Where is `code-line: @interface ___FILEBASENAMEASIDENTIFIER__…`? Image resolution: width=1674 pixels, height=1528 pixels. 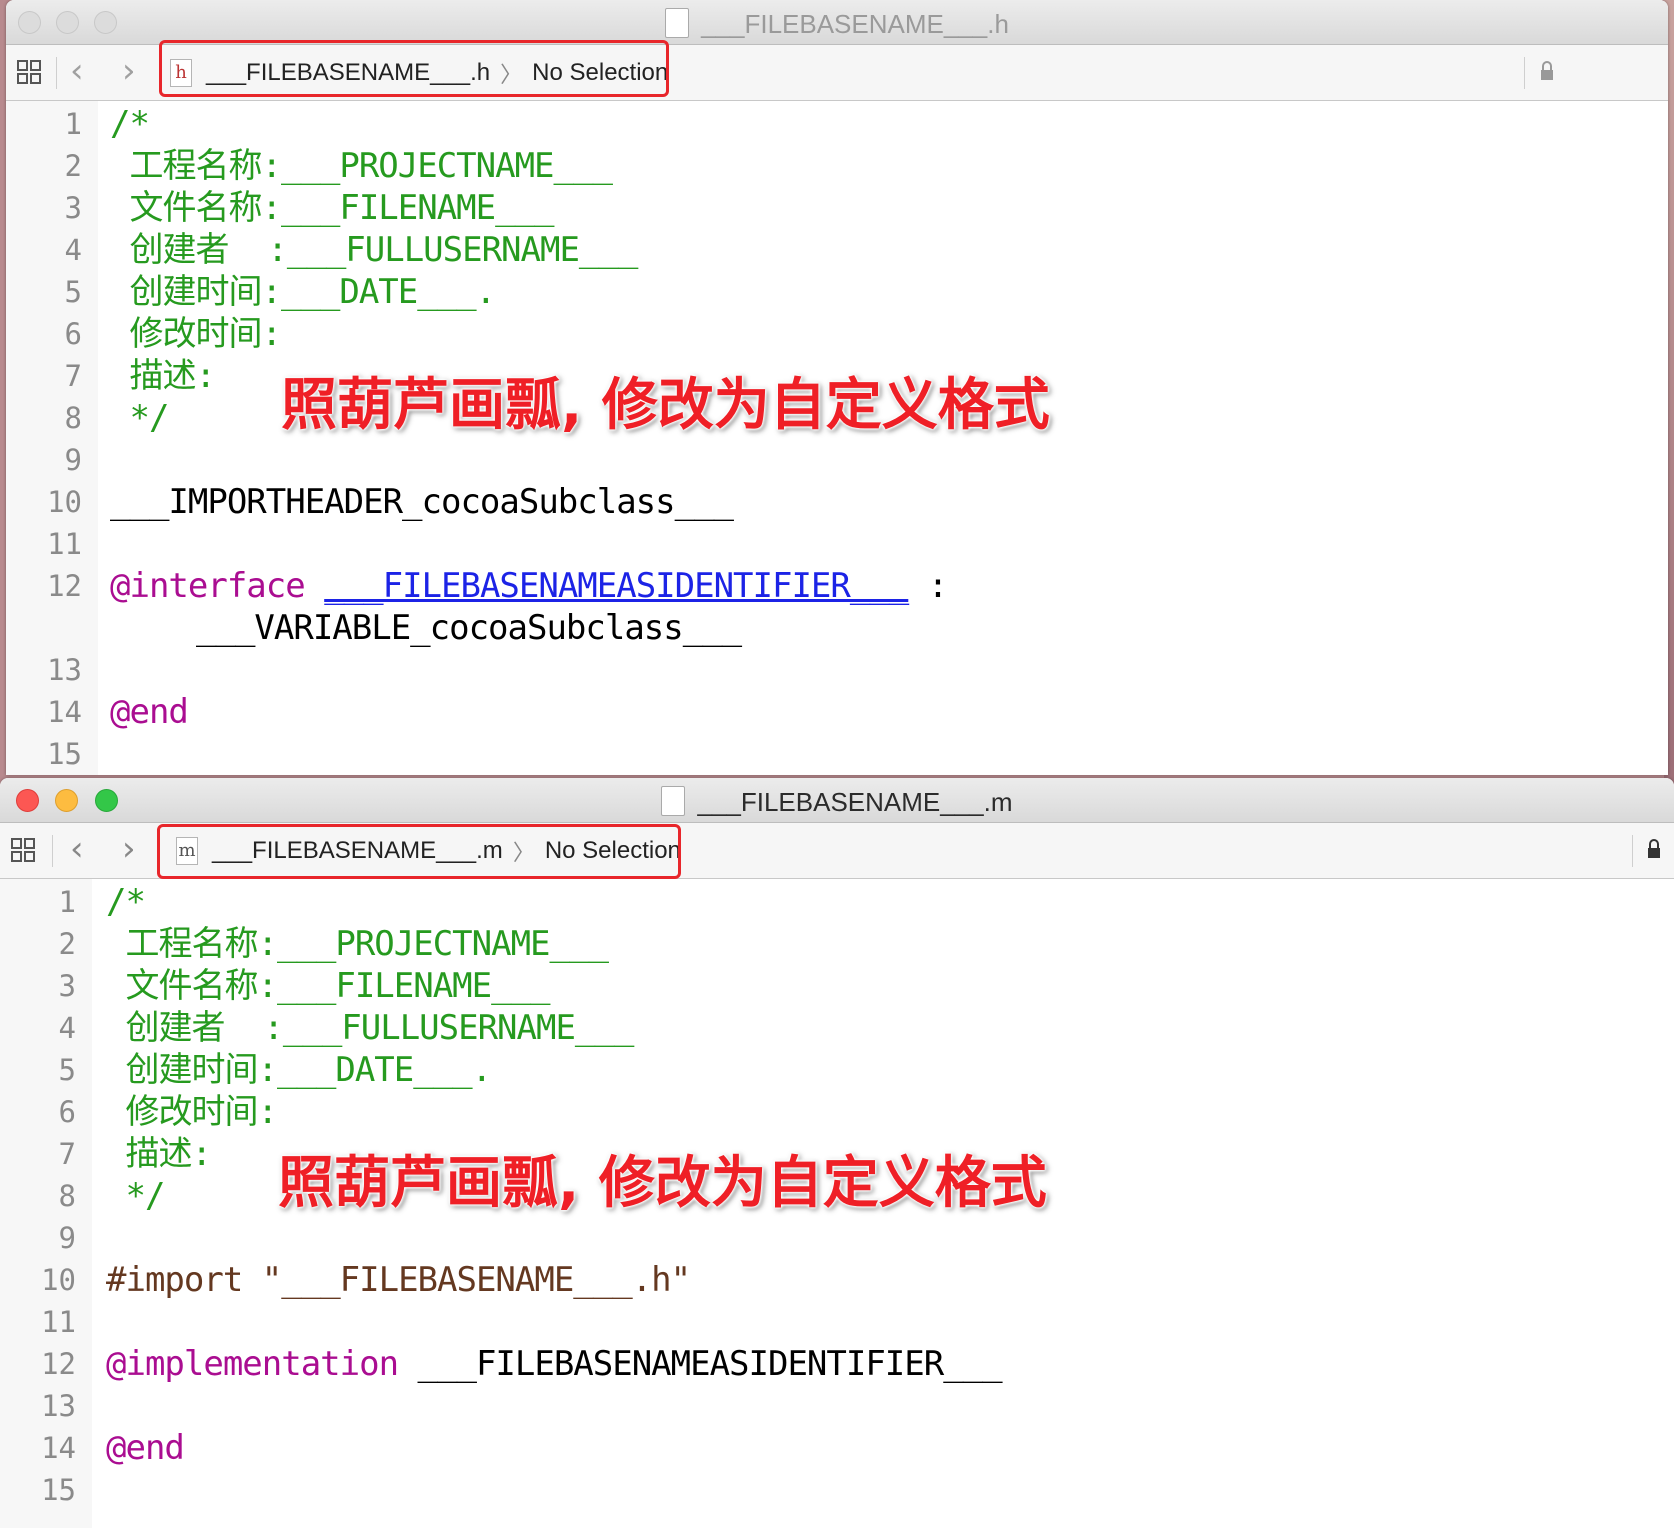
code-line: @interface ___FILEBASENAMEASIDENTIFIER__… is located at coordinates (529, 586).